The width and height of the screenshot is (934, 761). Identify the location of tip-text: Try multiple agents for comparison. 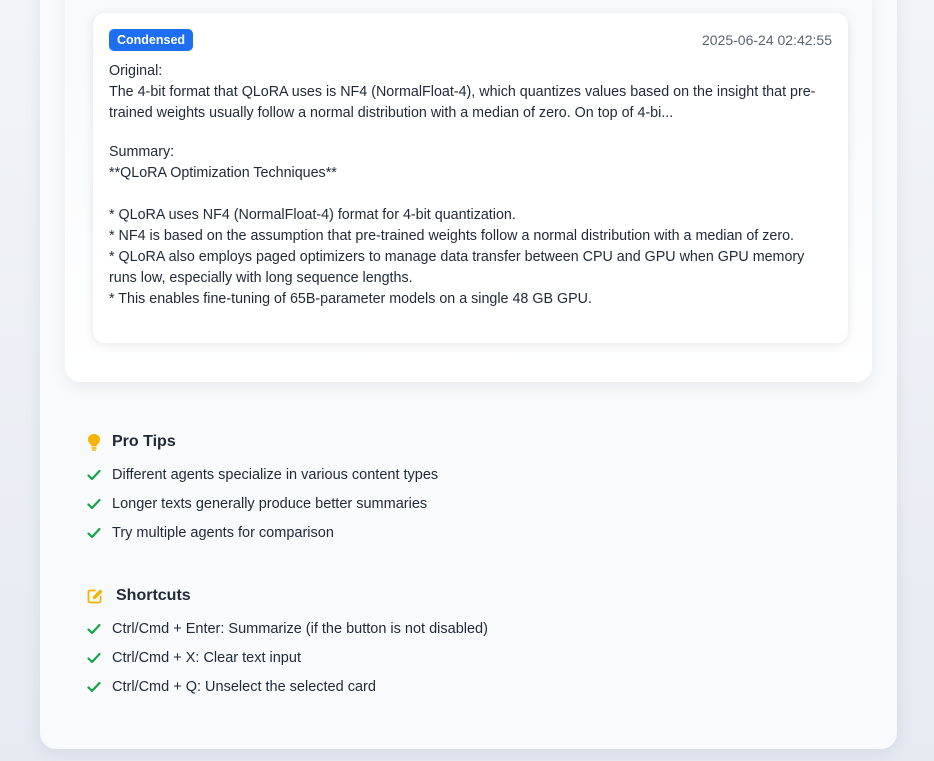
(223, 532).